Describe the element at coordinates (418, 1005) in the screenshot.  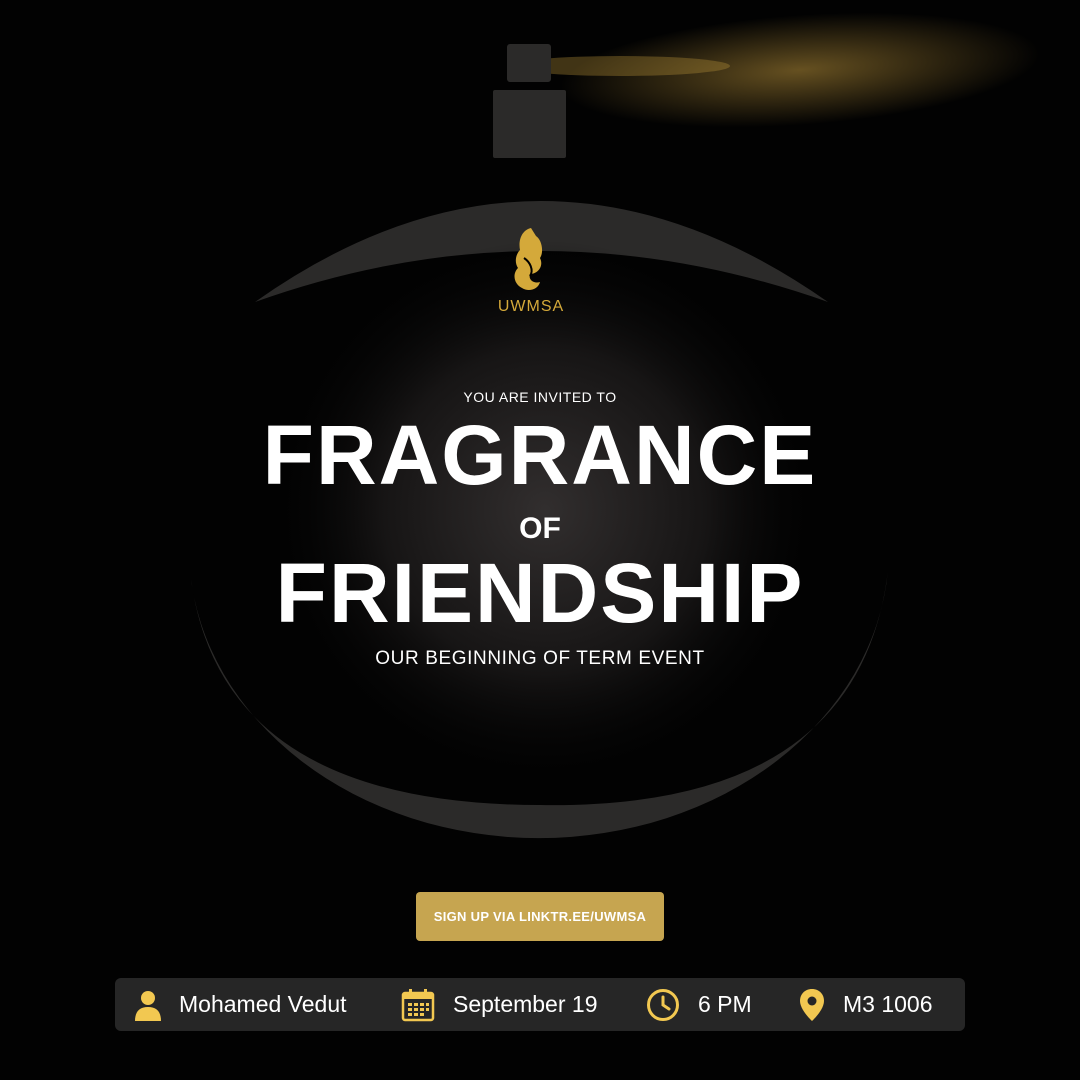
I see `calendar-icon` at that location.